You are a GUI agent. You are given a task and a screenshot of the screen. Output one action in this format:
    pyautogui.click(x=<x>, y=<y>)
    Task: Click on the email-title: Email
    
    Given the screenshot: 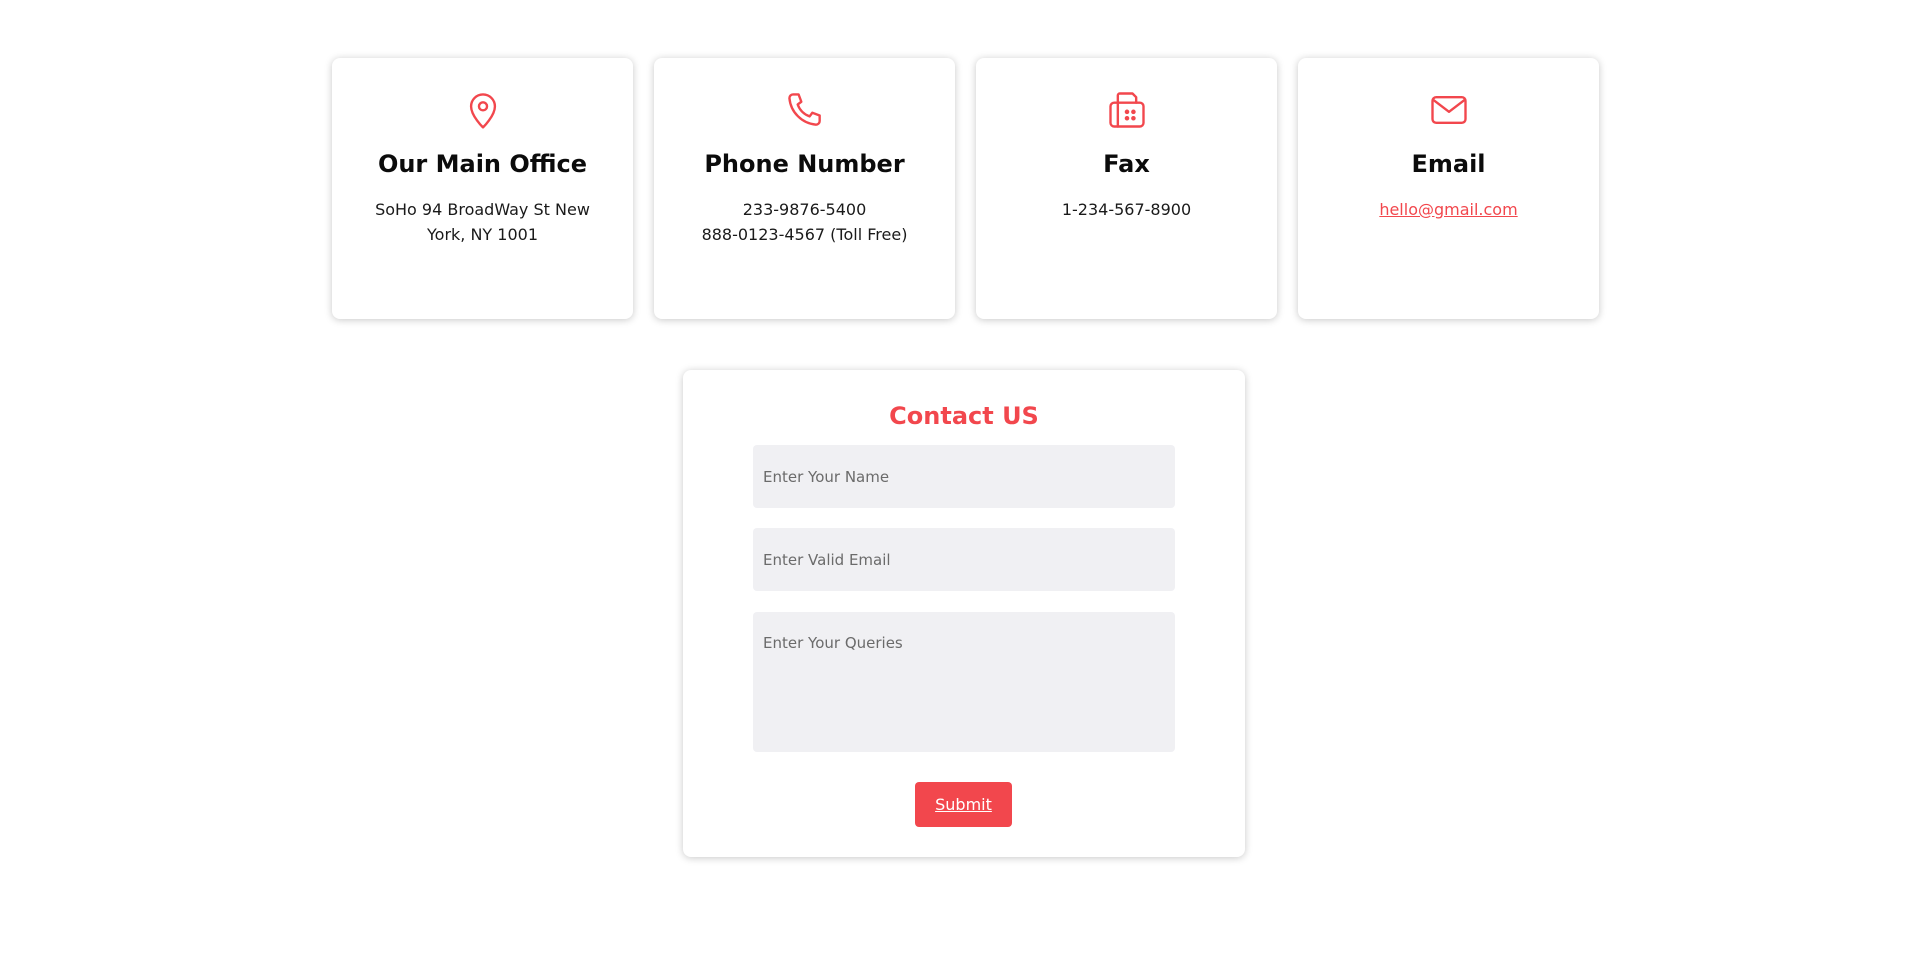 What is the action you would take?
    pyautogui.click(x=1448, y=164)
    